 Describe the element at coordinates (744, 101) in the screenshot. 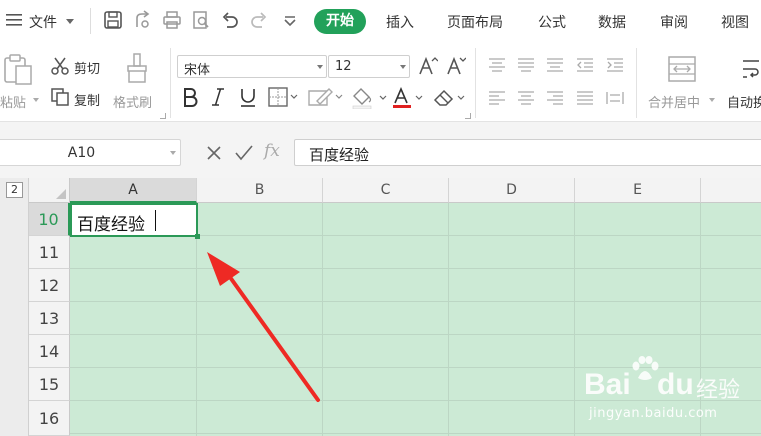

I see `auto-wrap-button: 自动换` at that location.